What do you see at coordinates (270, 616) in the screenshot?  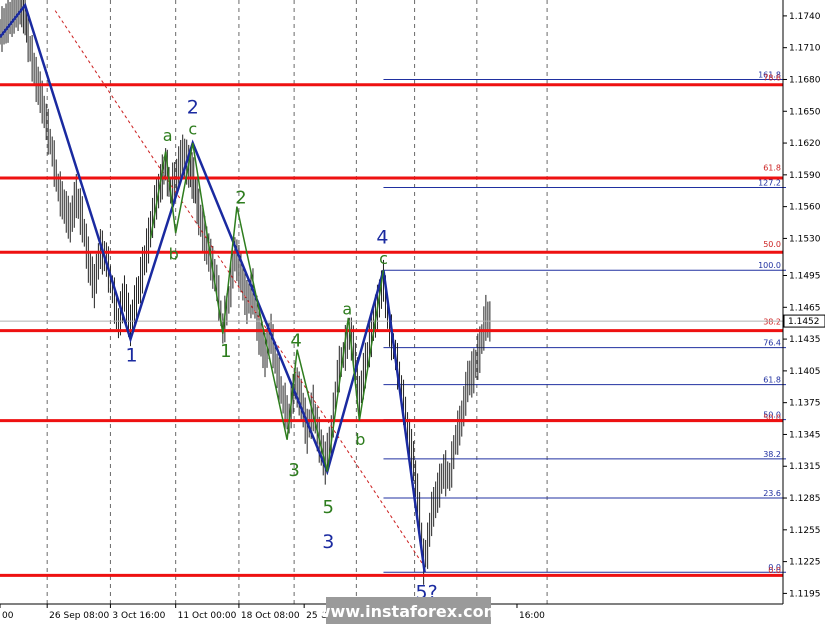 I see `x-tick-label: 18 Oct 08:00` at bounding box center [270, 616].